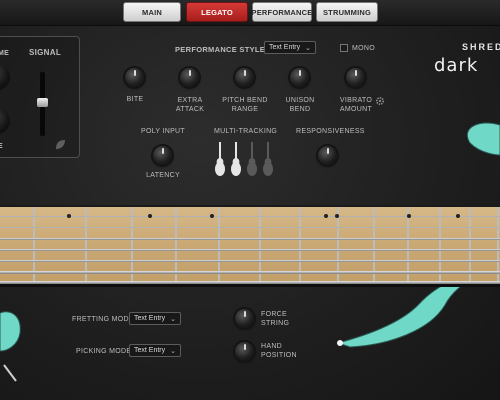  Describe the element at coordinates (244, 318) in the screenshot. I see `force-string-knob` at that location.